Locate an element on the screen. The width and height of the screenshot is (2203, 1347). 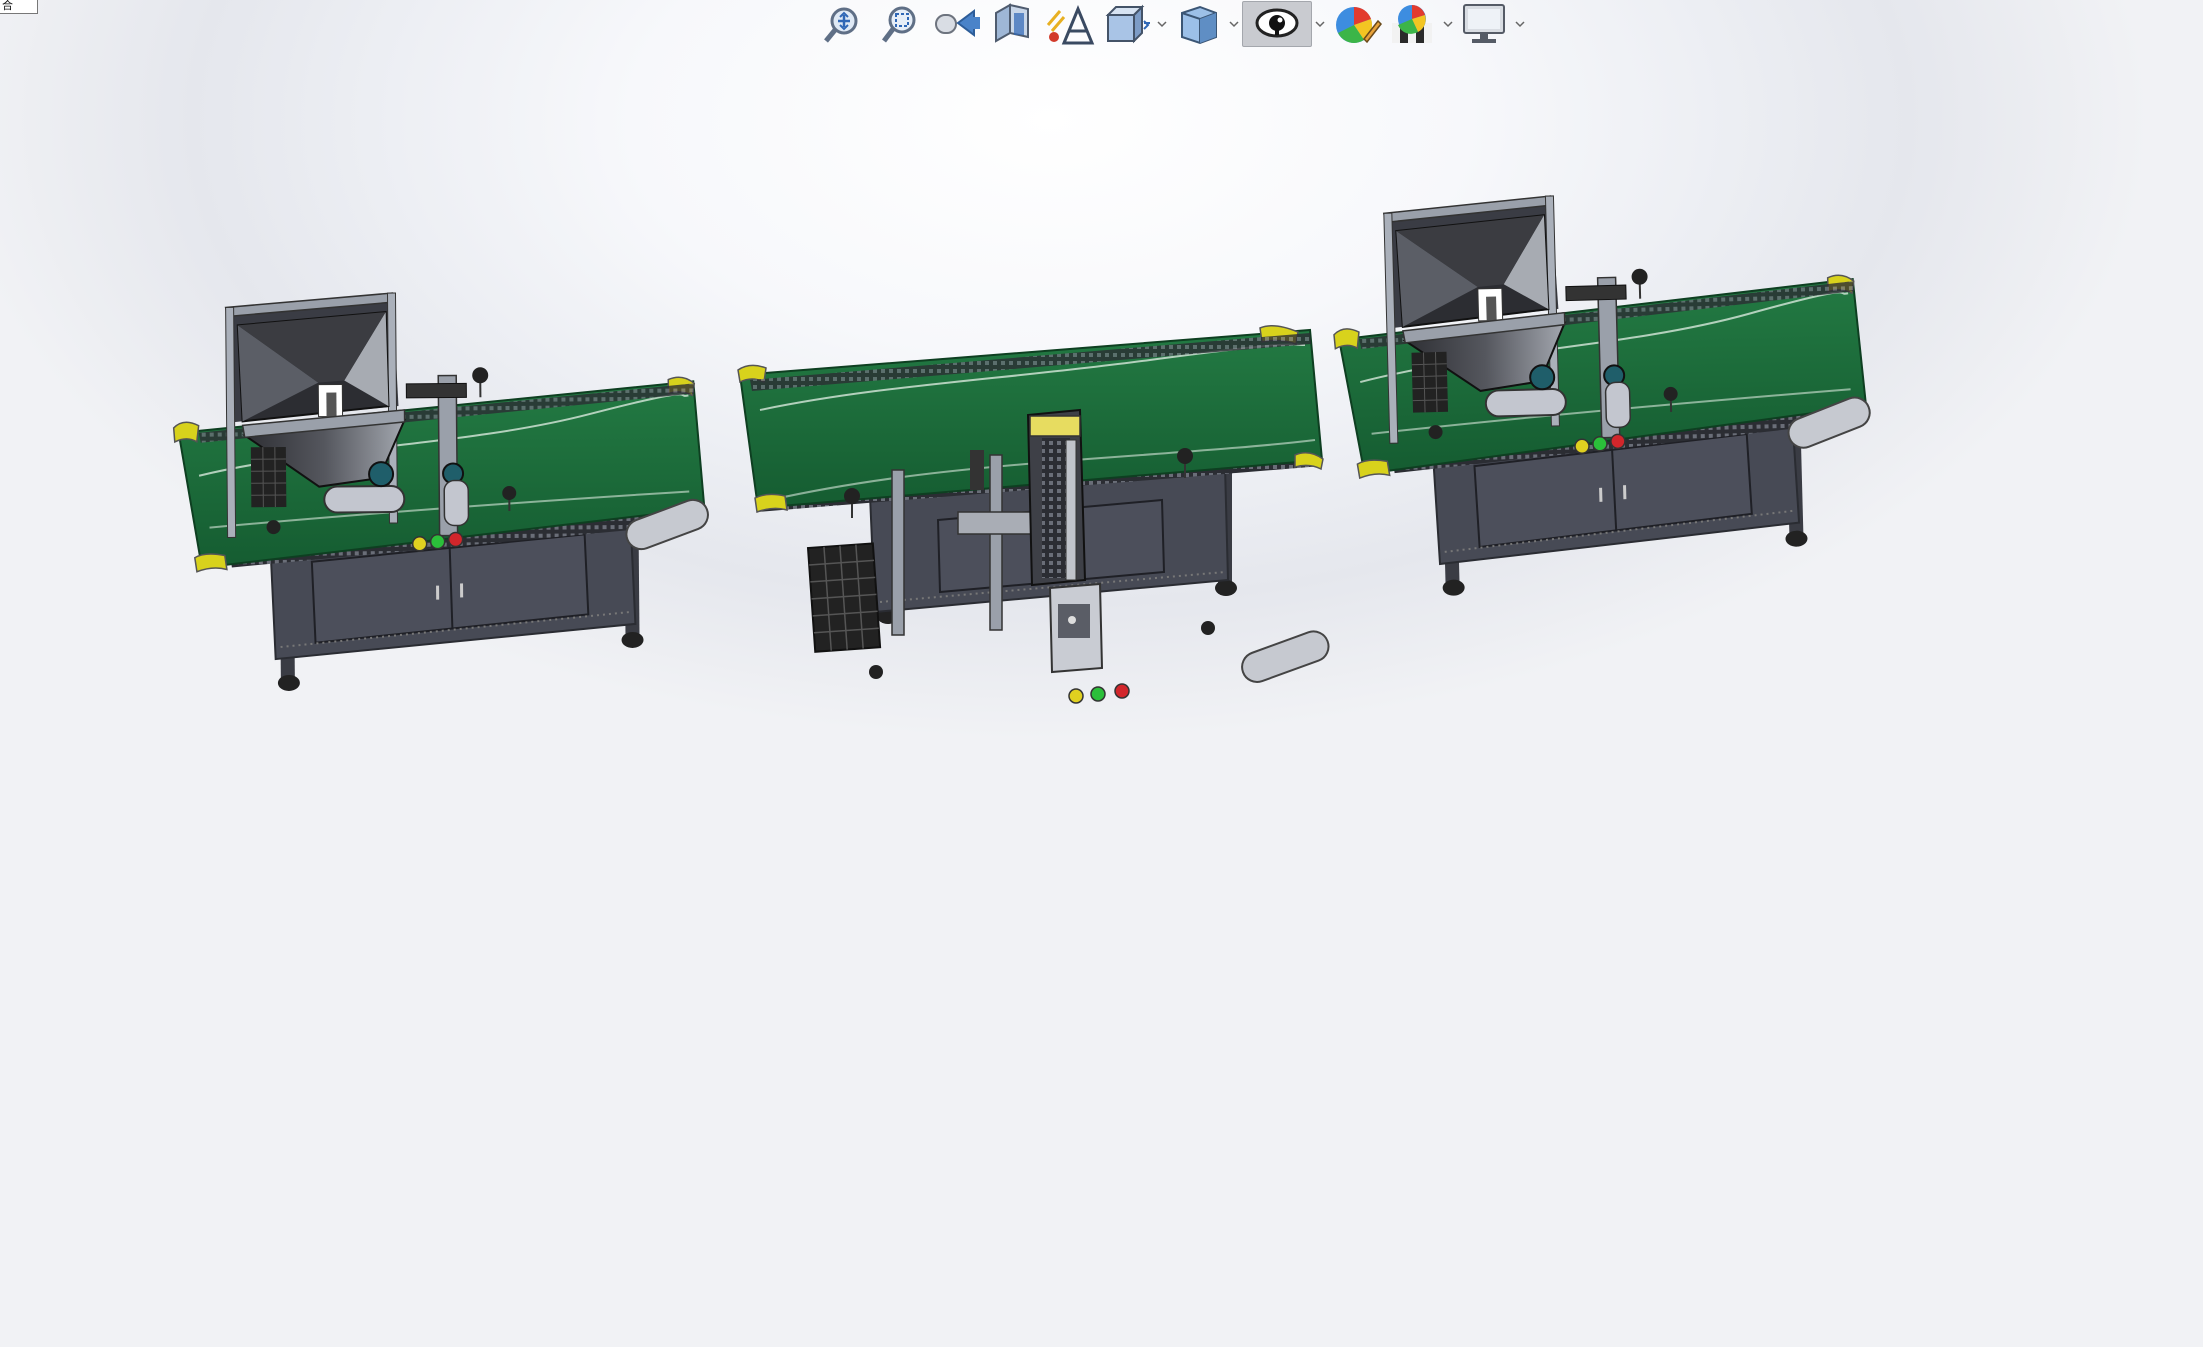
station-2-gantry-pick is located at coordinates (1035, 514).